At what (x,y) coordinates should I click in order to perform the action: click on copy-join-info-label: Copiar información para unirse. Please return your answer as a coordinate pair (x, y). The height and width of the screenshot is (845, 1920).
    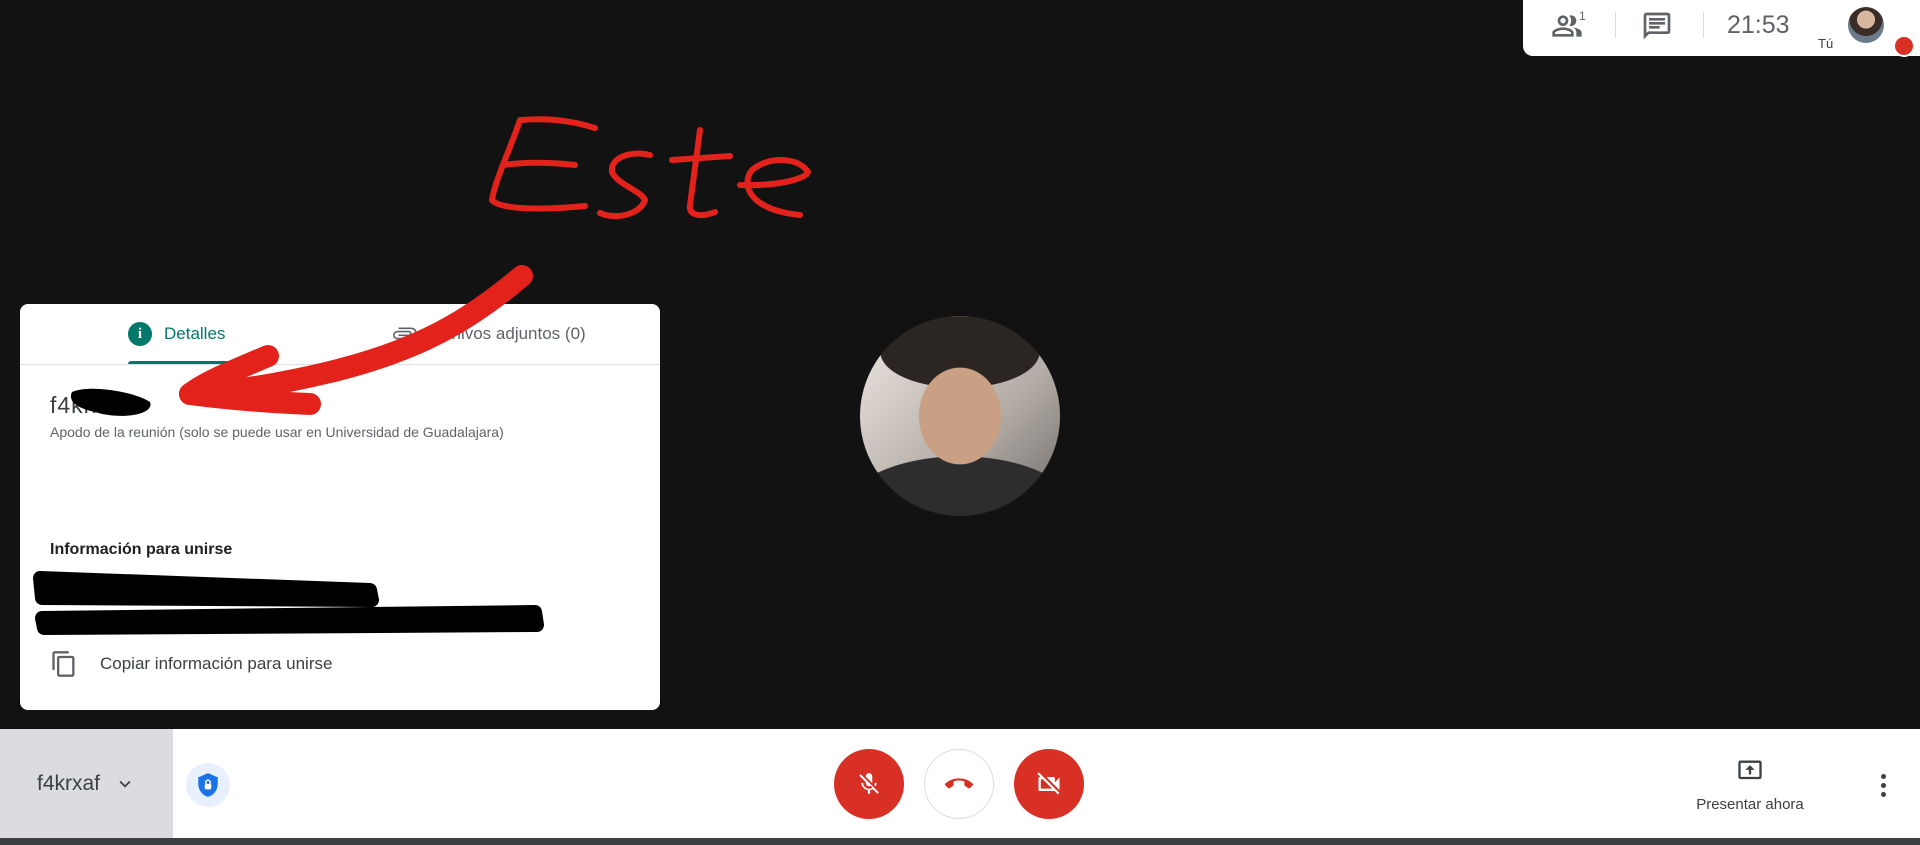
    Looking at the image, I should click on (216, 663).